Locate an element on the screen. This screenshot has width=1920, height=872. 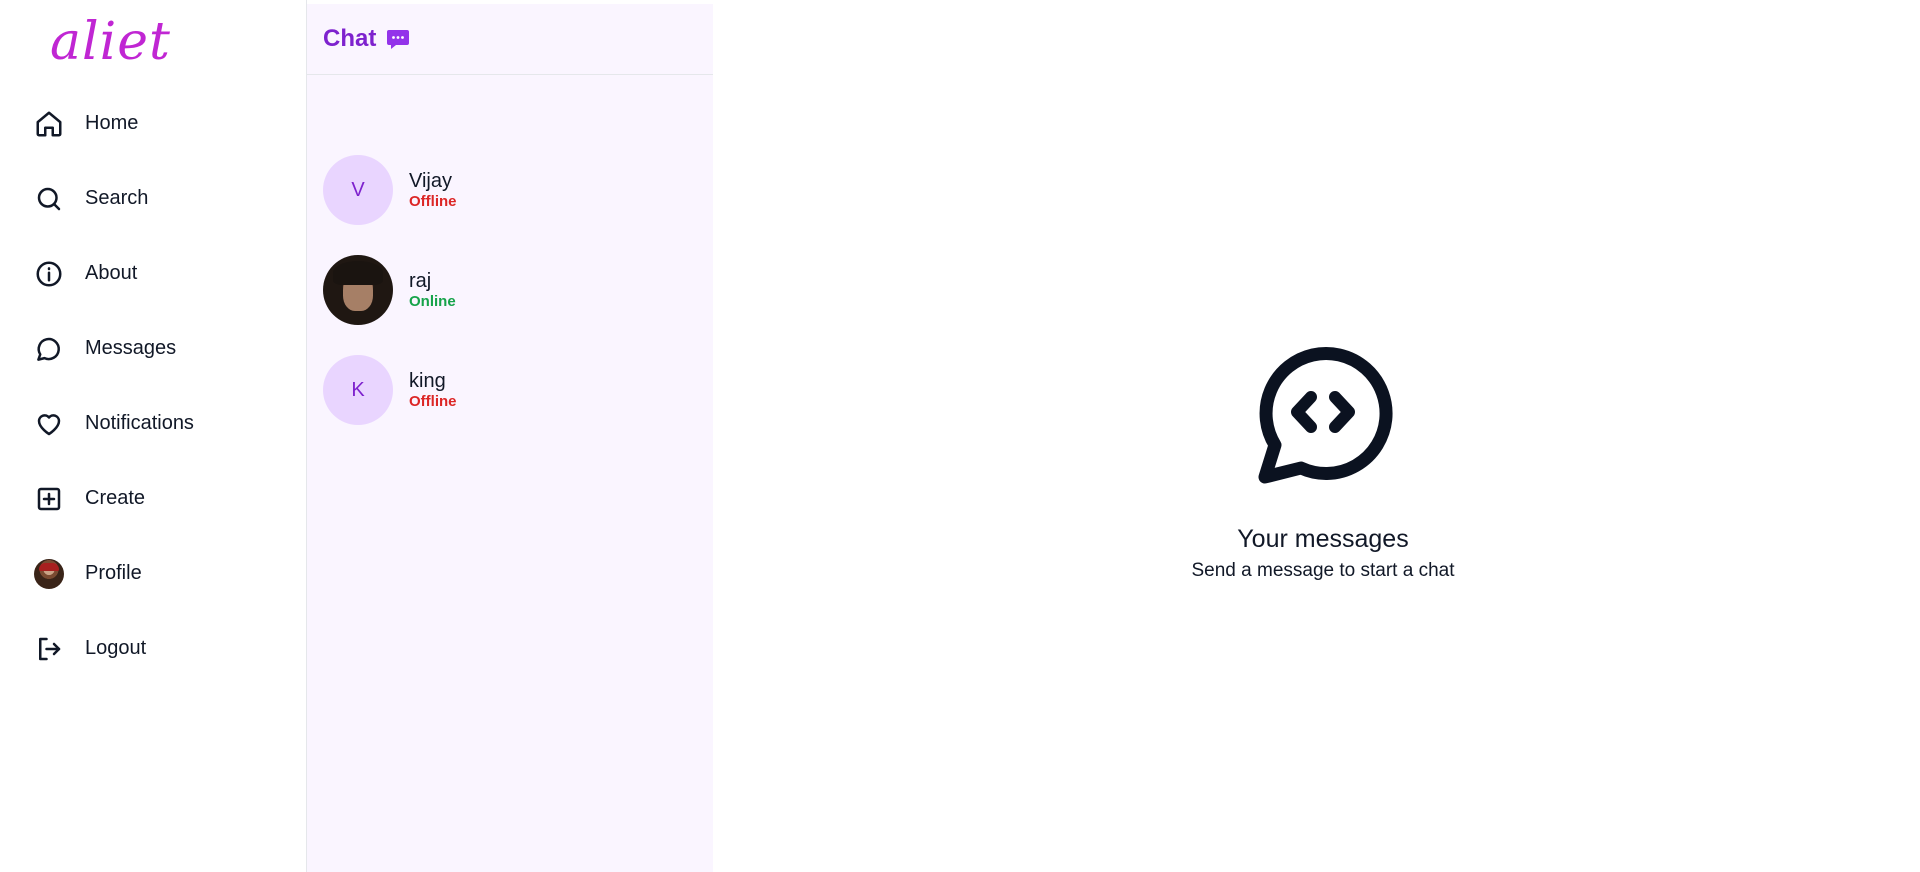
app-logo: aliet is located at coordinates (110, 42).